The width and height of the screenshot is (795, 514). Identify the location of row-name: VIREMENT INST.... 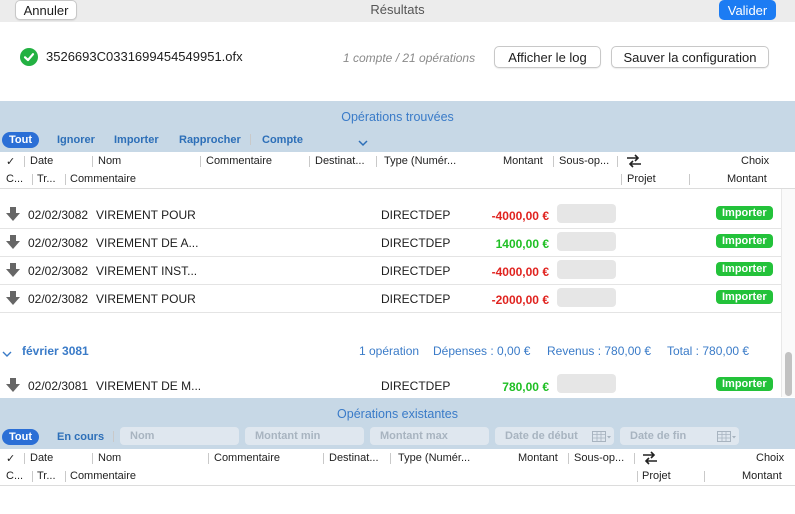
(147, 271).